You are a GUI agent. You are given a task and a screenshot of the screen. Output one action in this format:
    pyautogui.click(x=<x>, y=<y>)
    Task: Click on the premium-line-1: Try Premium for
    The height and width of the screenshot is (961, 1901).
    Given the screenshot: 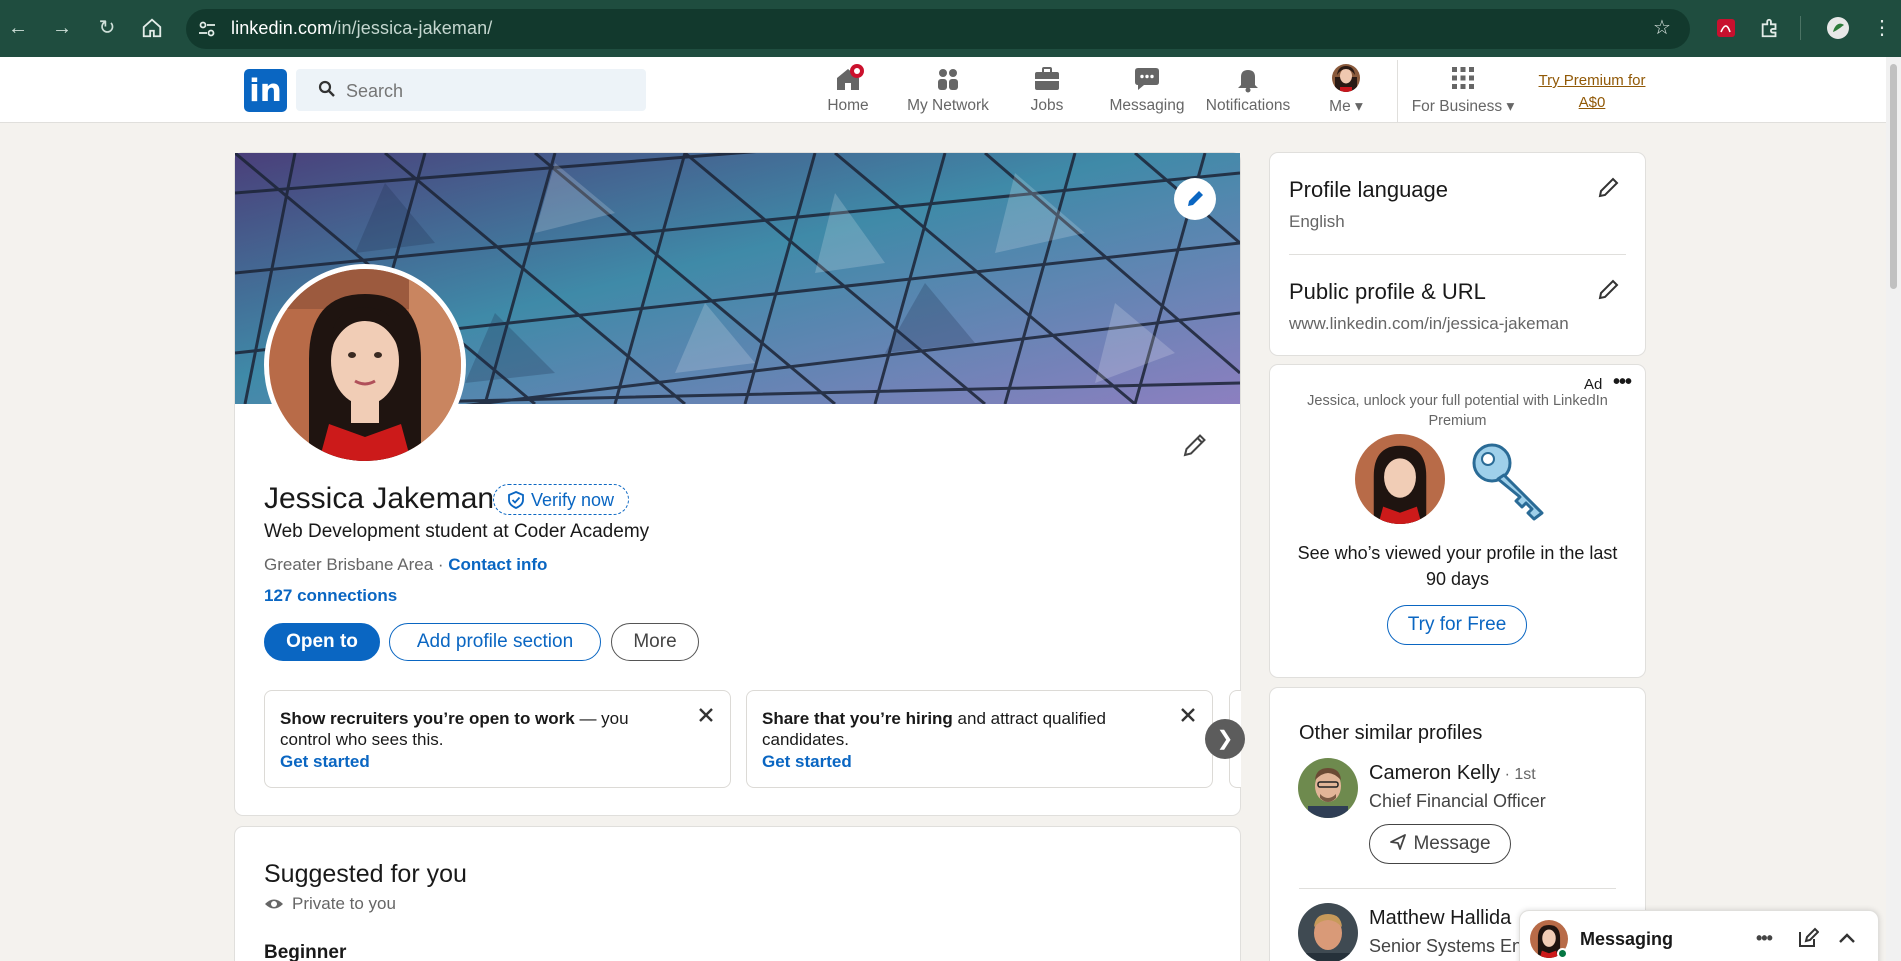 What is the action you would take?
    pyautogui.click(x=1592, y=80)
    